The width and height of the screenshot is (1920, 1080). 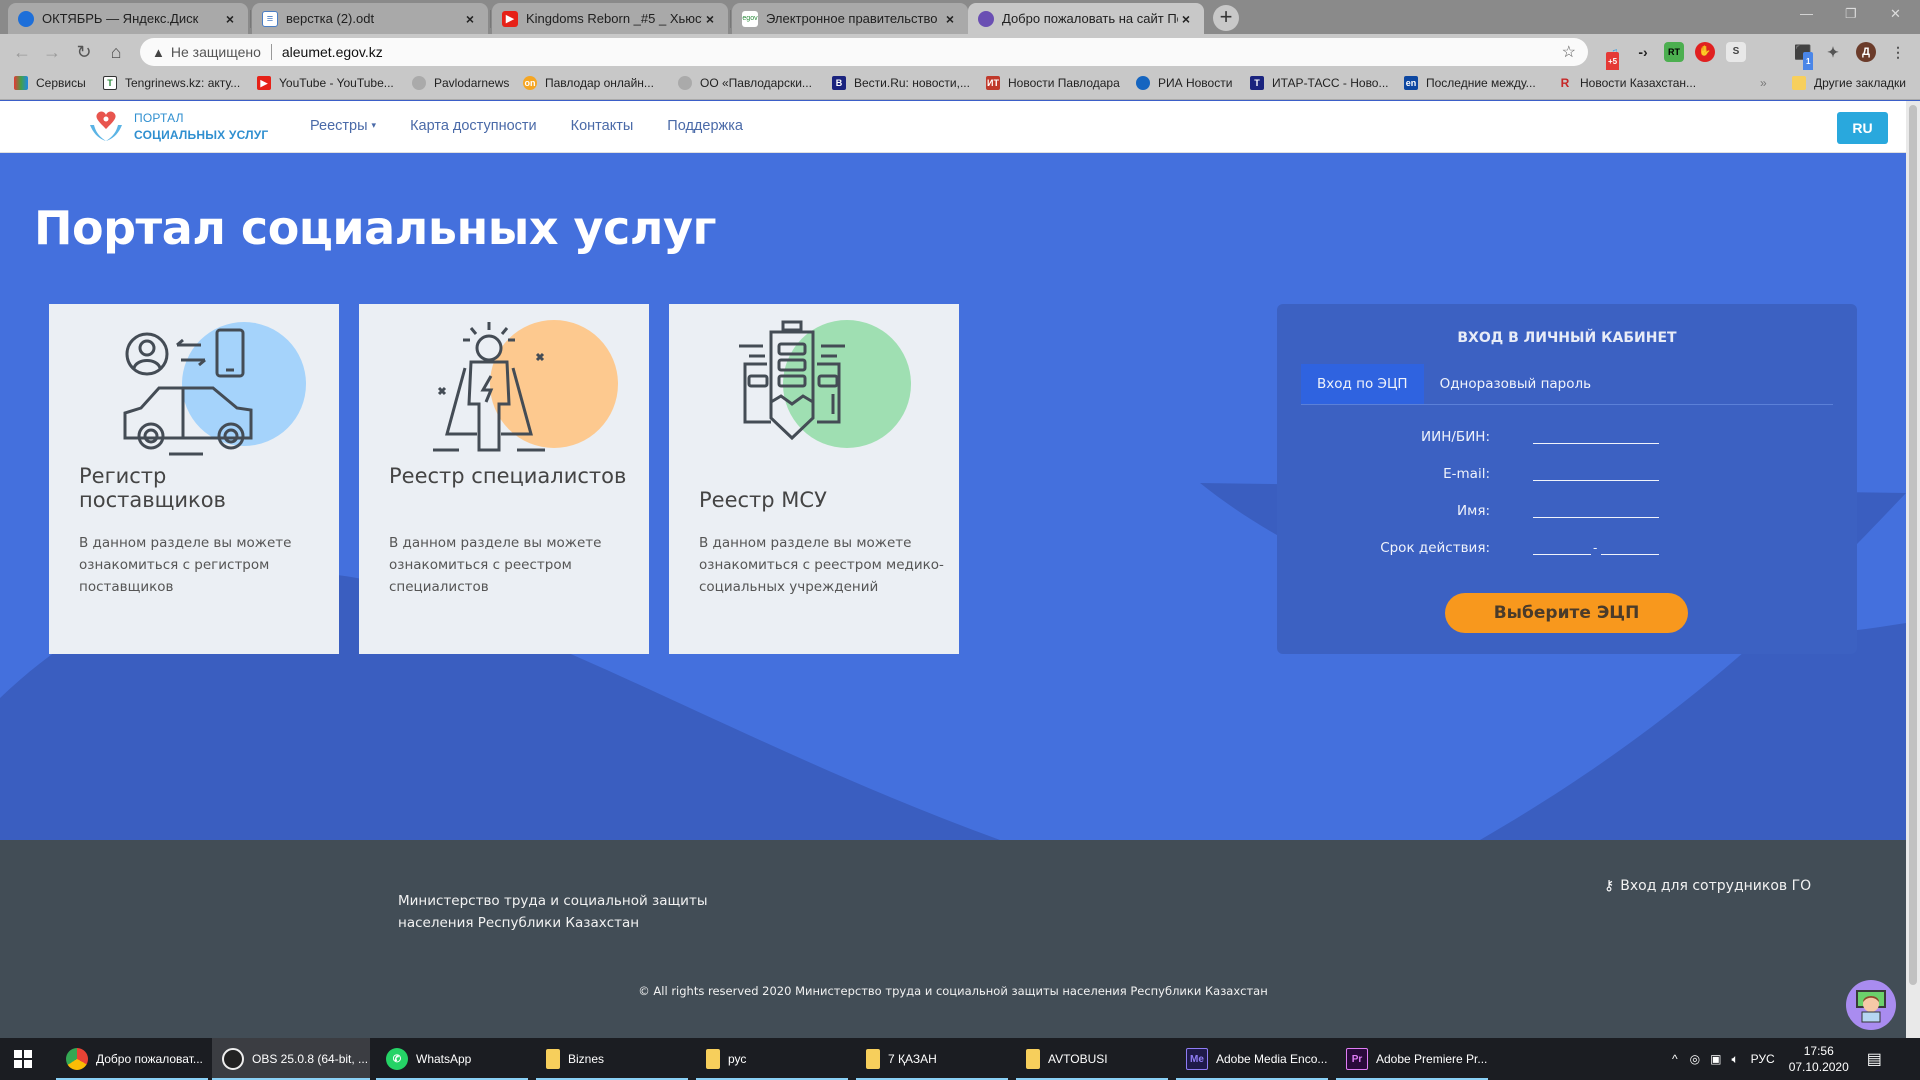 I want to click on bookmark-item: Сервисы, so click(x=50, y=83).